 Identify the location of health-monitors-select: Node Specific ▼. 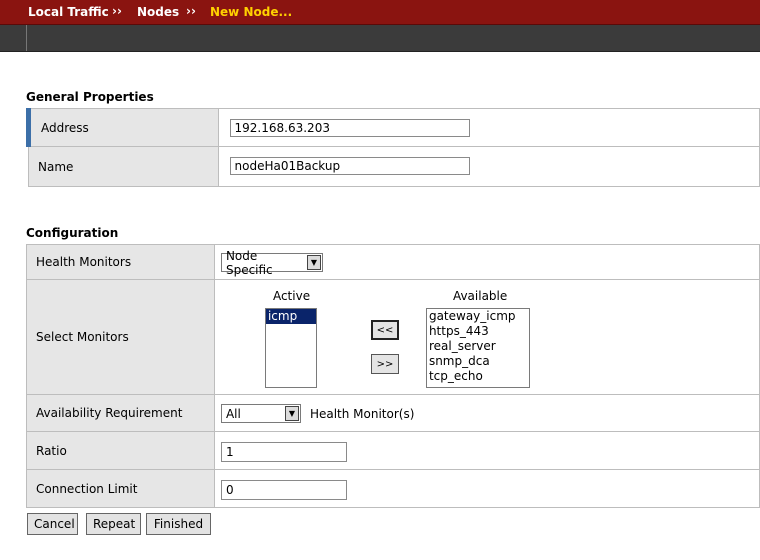
(271, 263).